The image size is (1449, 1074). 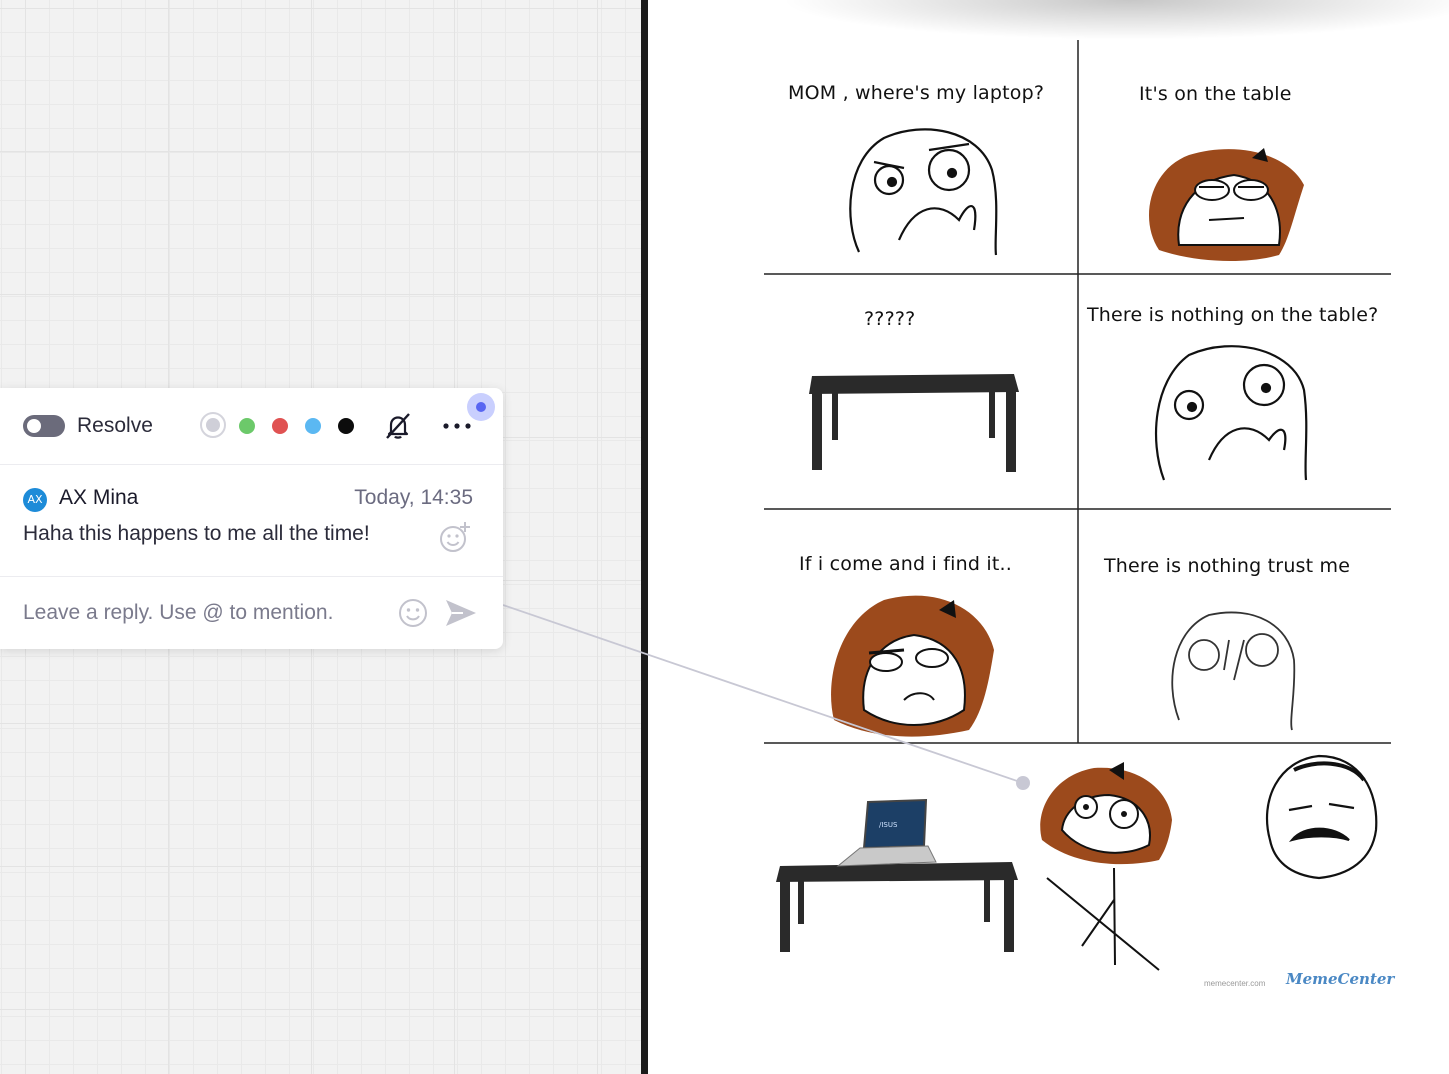 What do you see at coordinates (916, 93) in the screenshot?
I see `caption-1: MOM , where's my laptop?` at bounding box center [916, 93].